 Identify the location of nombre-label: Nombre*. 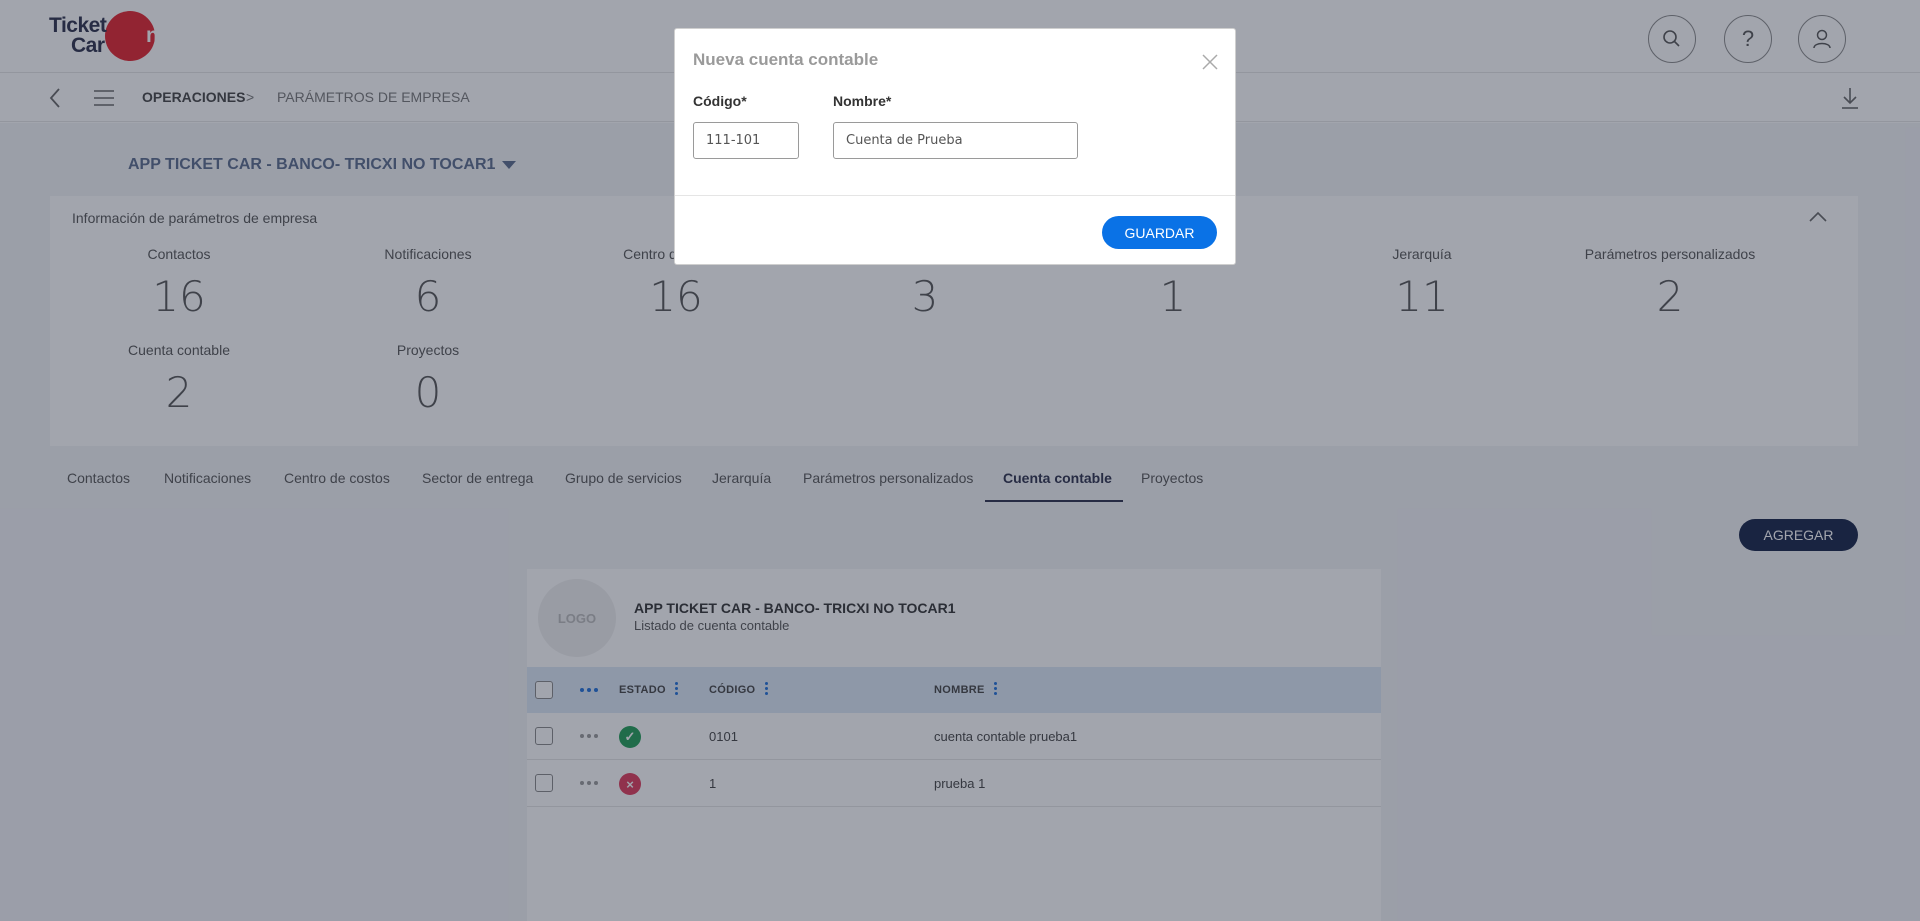
(862, 101).